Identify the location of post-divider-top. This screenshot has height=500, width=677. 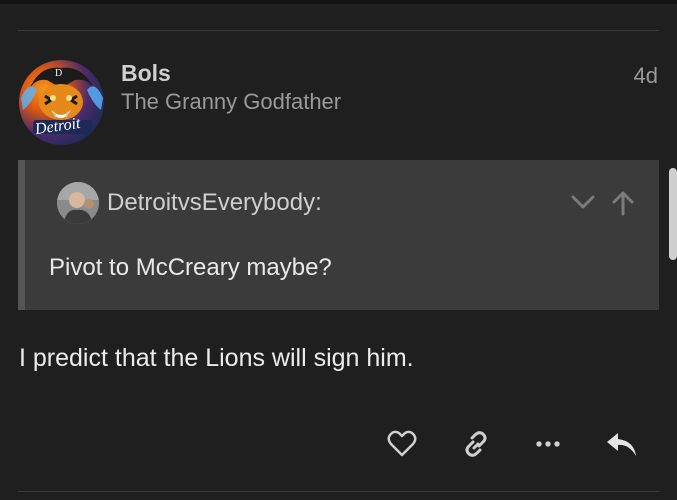
(338, 30).